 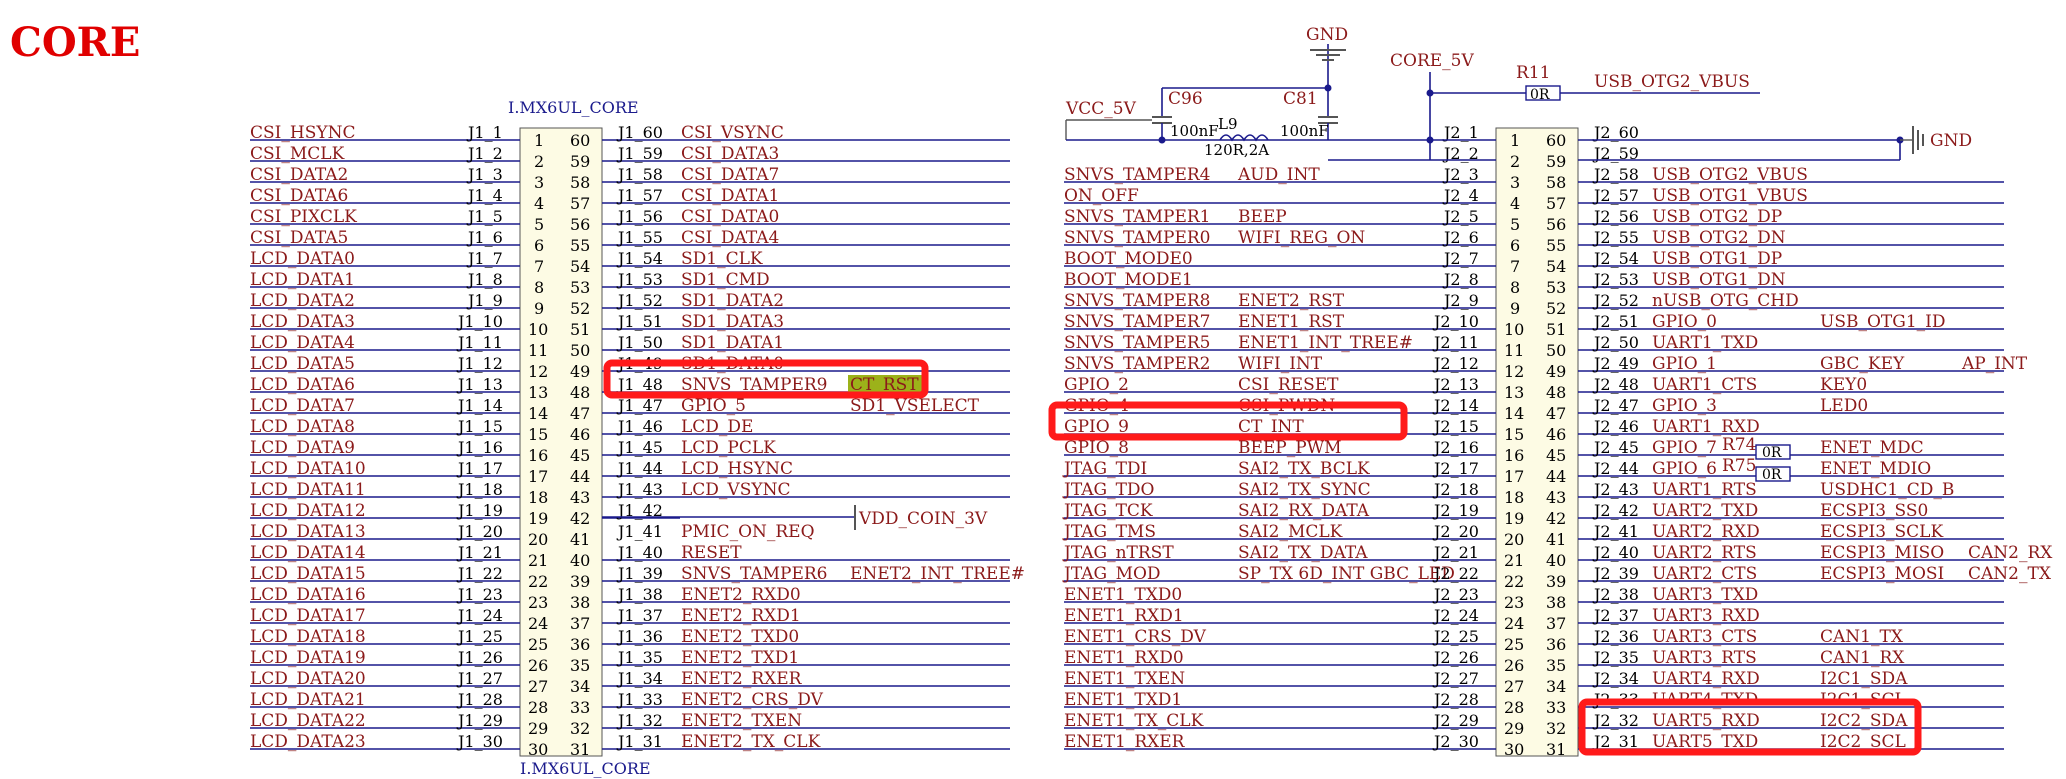 I want to click on right-left-function-label: SAI2_TX_DATA, so click(x=1303, y=553).